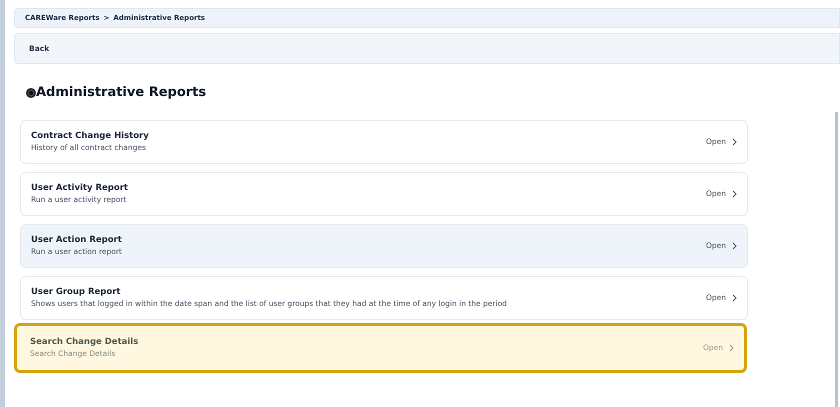  Describe the element at coordinates (31, 93) in the screenshot. I see `circle-icon` at that location.